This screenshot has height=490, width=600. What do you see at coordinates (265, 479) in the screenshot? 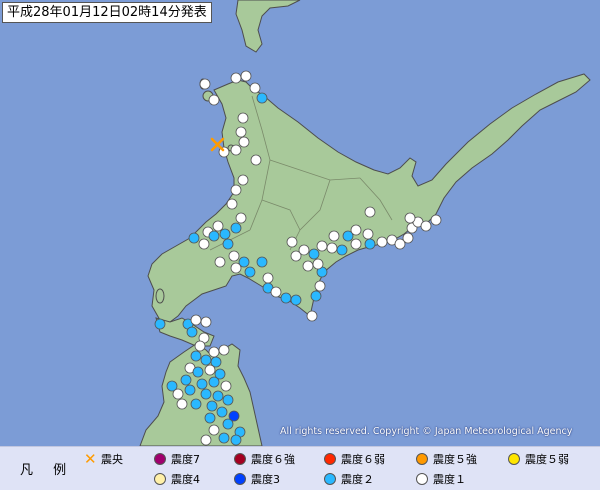
I see `legend-label: 震度3` at bounding box center [265, 479].